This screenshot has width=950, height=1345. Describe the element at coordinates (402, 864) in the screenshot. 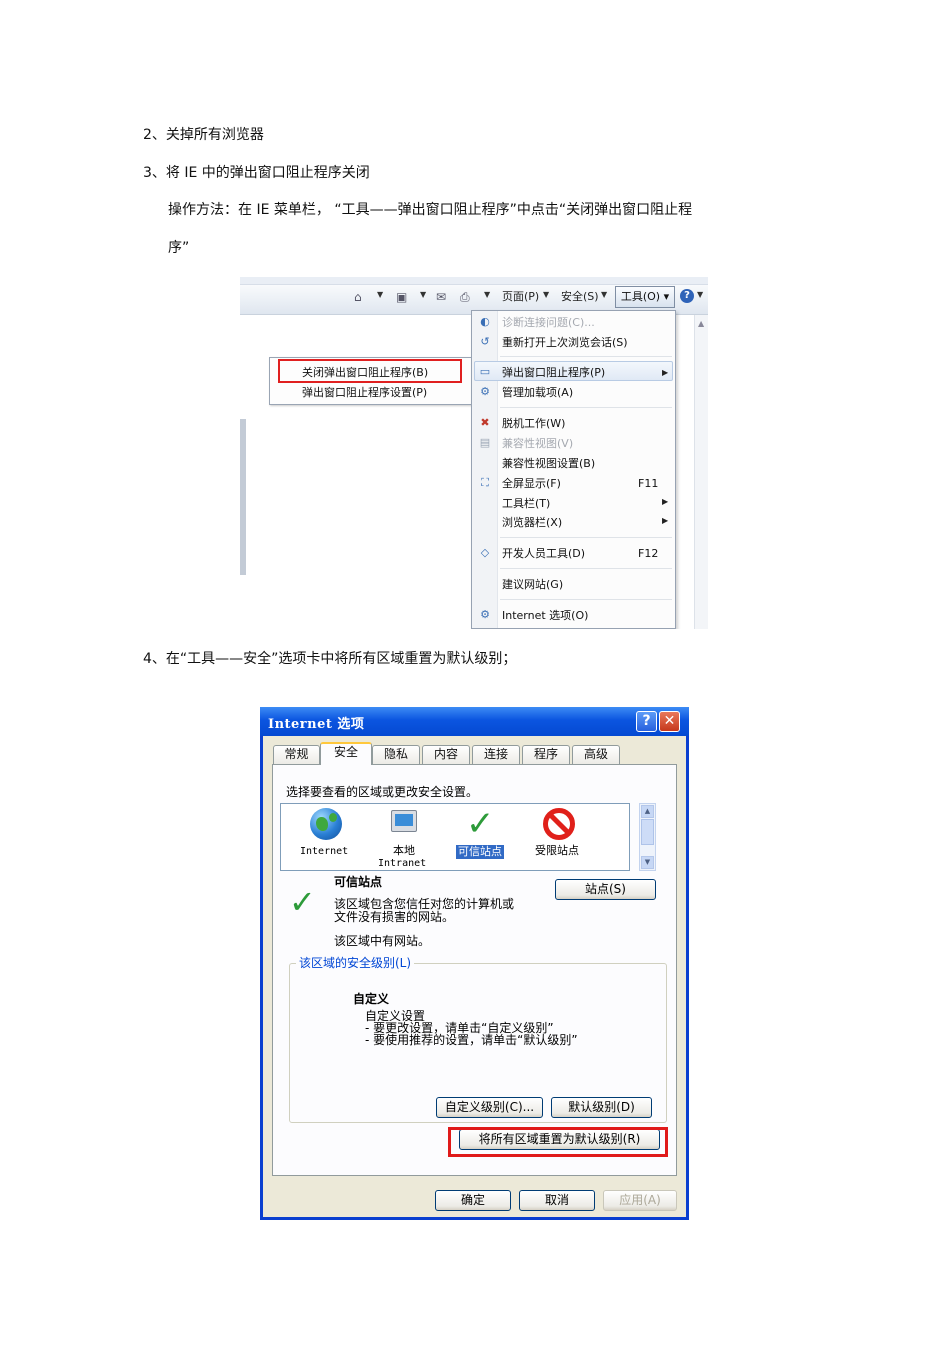

I see `zone-intranet-label-2: Intranet` at that location.